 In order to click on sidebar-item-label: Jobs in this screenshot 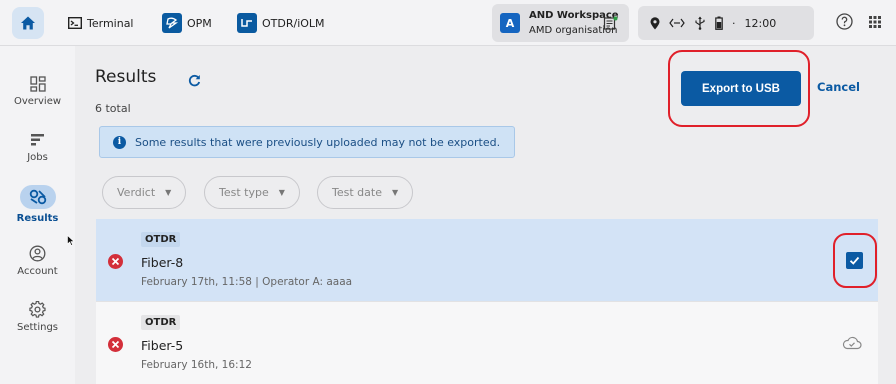, I will do `click(37, 157)`.